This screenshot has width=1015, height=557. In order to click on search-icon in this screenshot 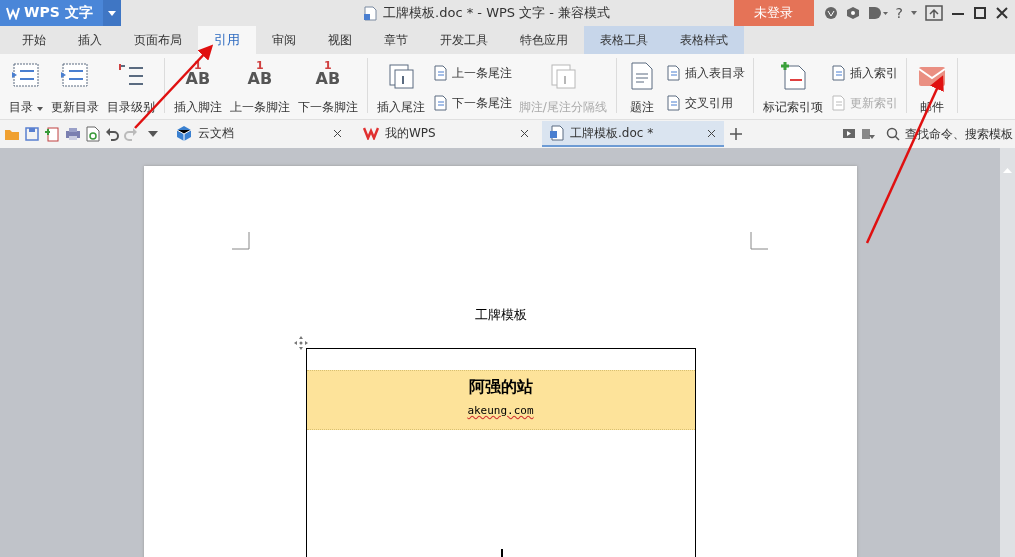, I will do `click(893, 134)`.